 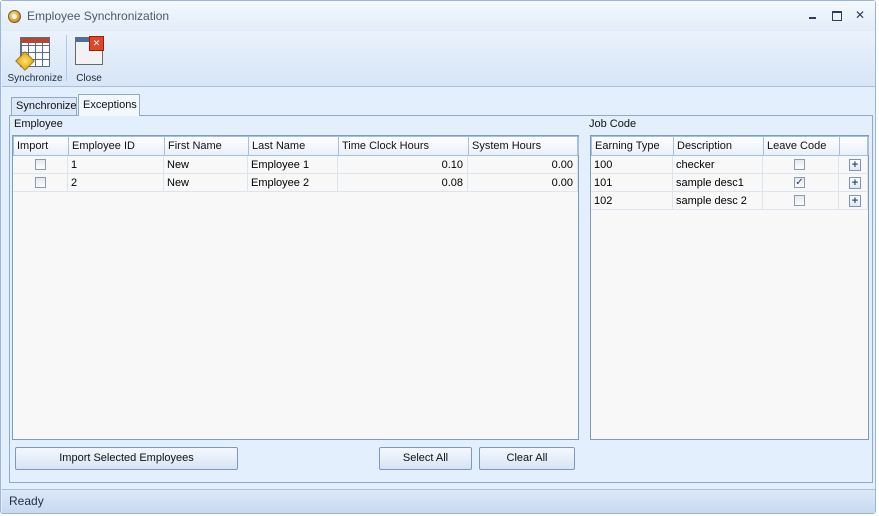 I want to click on import-selected-employees-button: Import Selected Employees, so click(x=126, y=458).